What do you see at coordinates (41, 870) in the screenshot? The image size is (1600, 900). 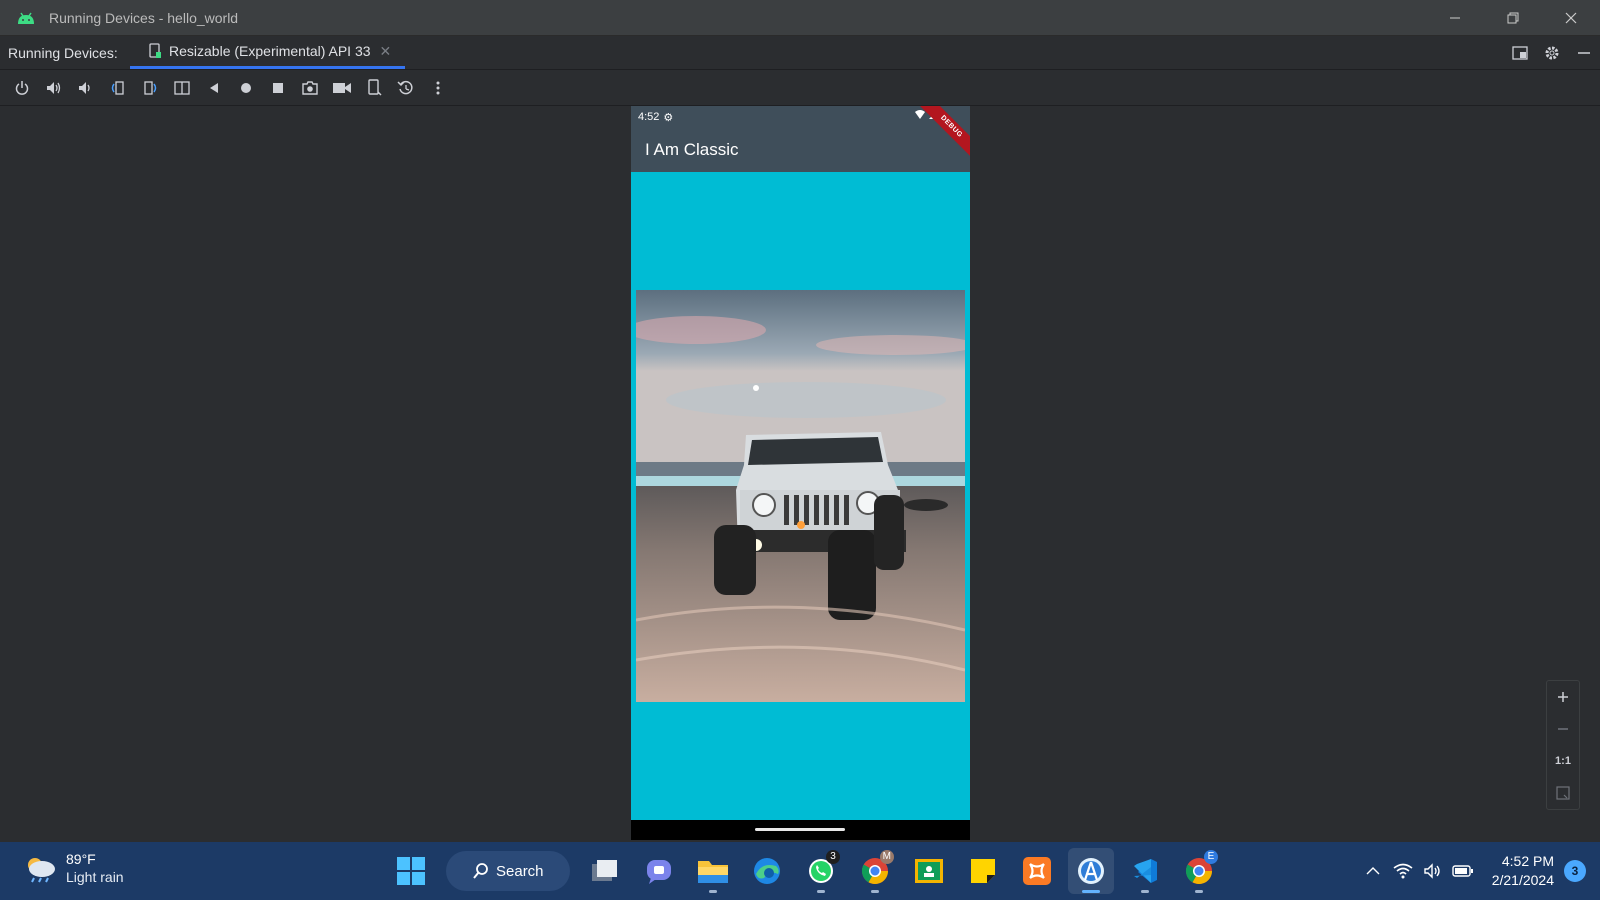 I see `rain-cloud-icon` at bounding box center [41, 870].